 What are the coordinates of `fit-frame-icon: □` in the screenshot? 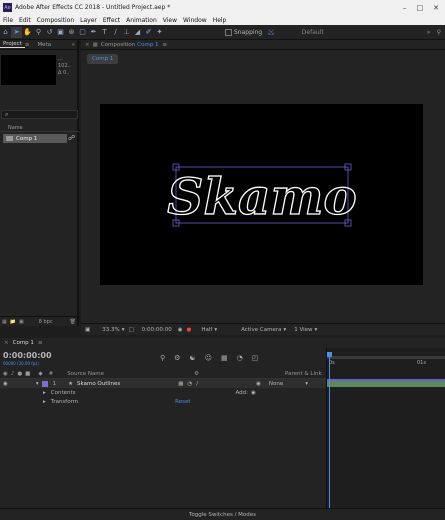 It's located at (130, 330).